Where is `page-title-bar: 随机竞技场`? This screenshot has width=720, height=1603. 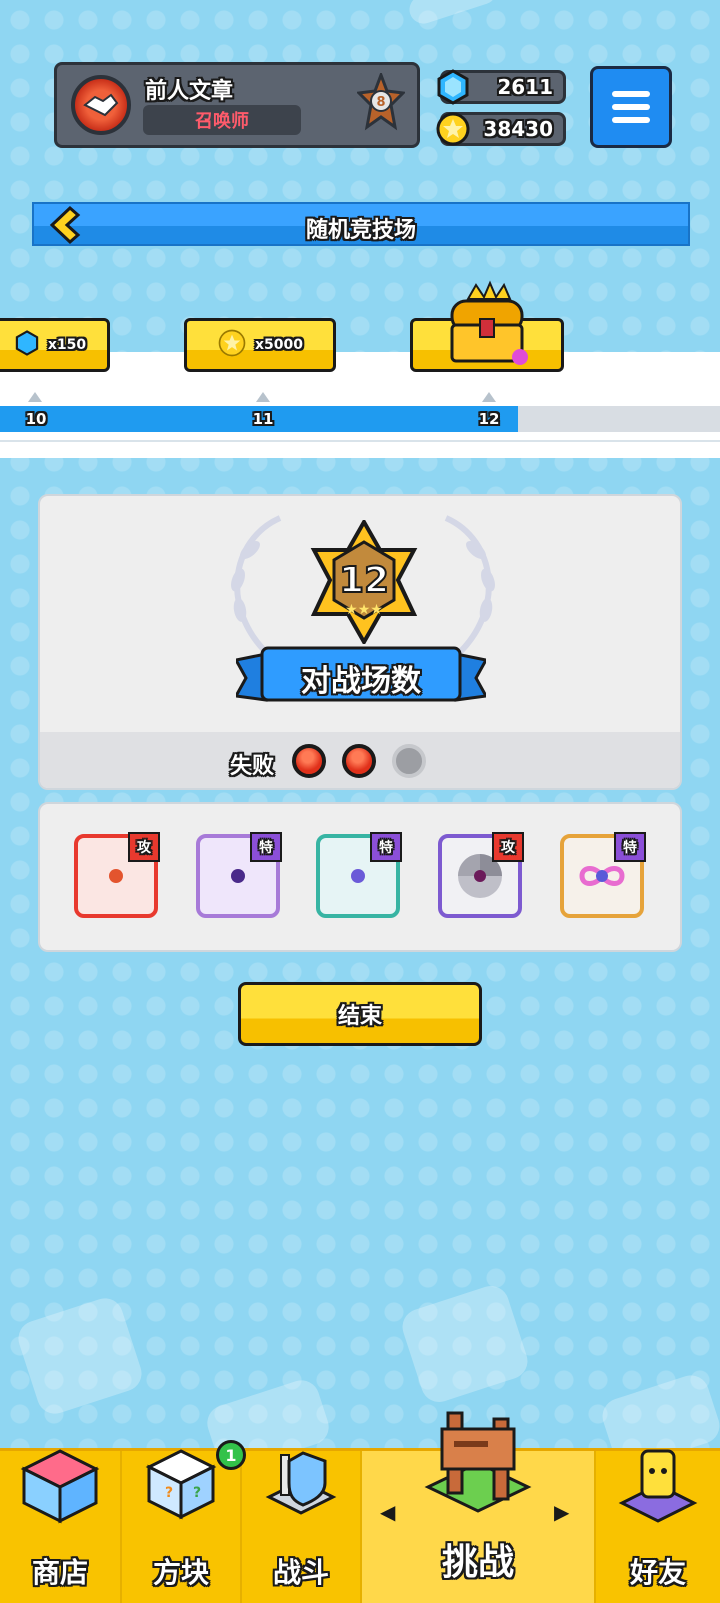
page-title-bar: 随机竞技场 is located at coordinates (361, 224).